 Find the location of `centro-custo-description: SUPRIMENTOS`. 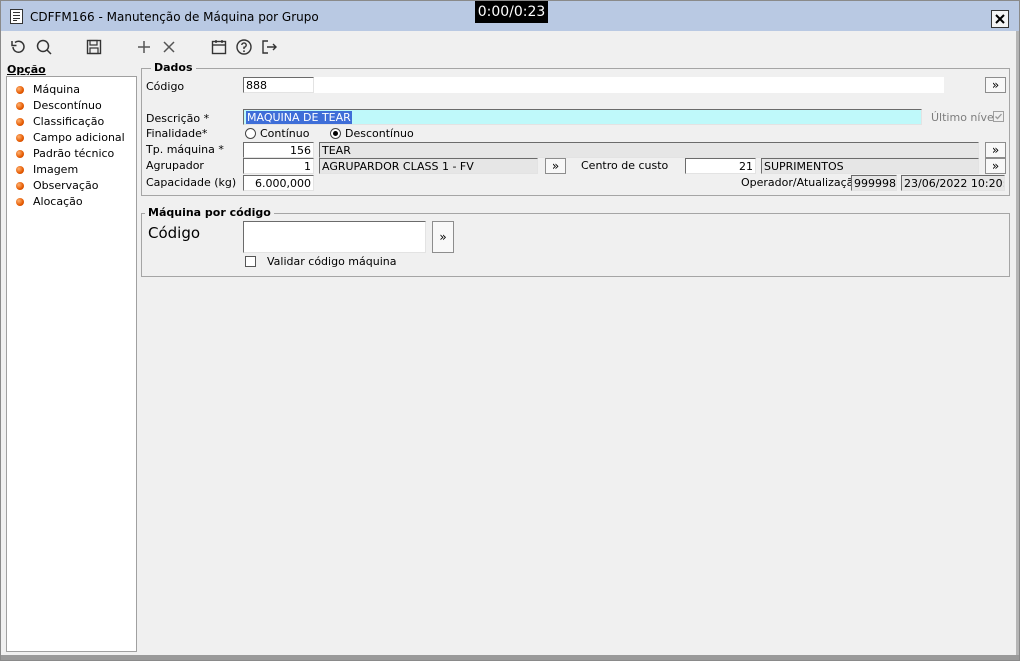

centro-custo-description: SUPRIMENTOS is located at coordinates (870, 166).